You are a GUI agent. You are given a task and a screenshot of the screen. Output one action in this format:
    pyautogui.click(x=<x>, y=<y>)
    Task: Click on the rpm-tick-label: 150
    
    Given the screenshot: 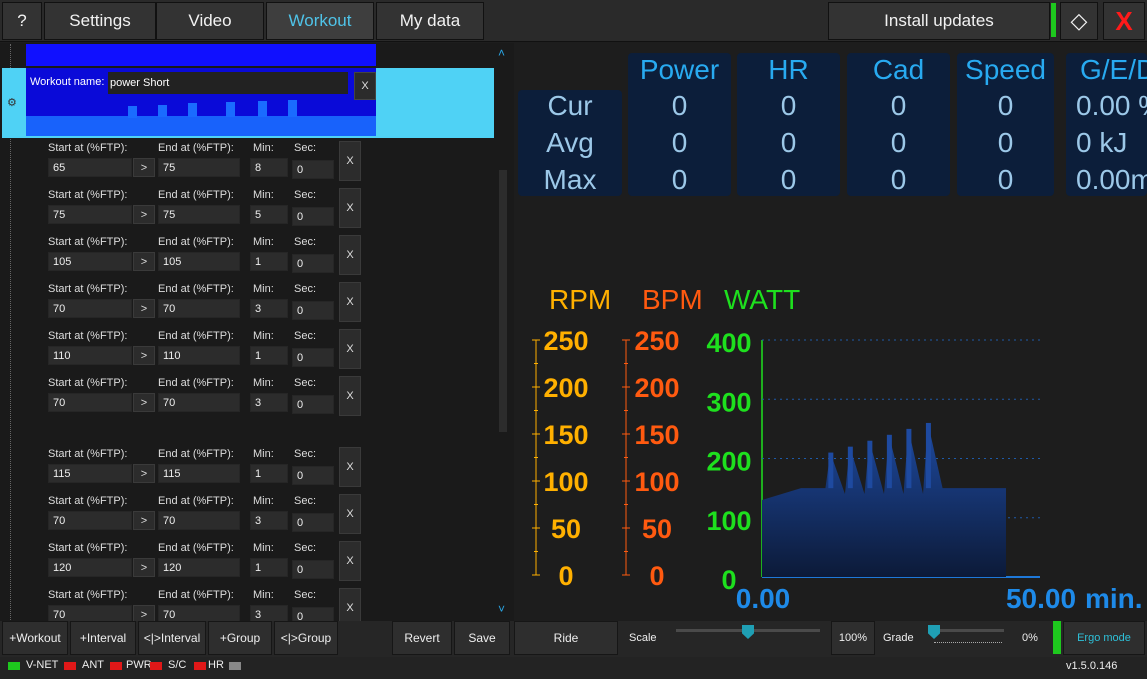 What is the action you would take?
    pyautogui.click(x=565, y=435)
    